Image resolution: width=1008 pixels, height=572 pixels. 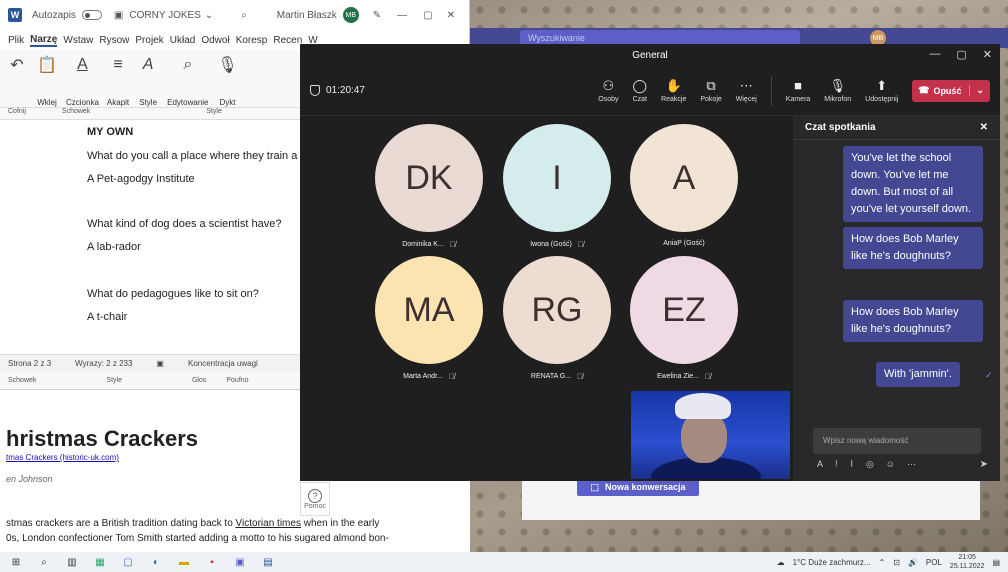 I want to click on participant-tile: DK Dominika K... 🎙̸, so click(x=429, y=186).